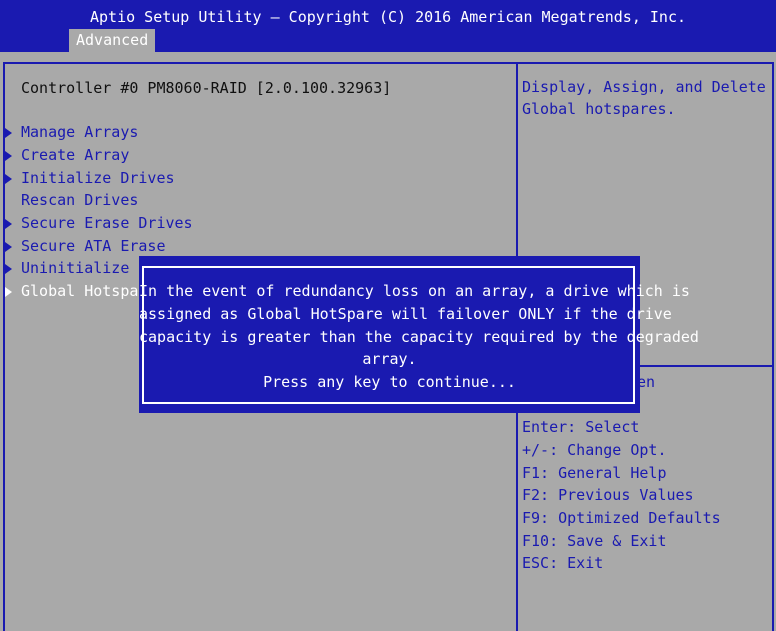 This screenshot has height=631, width=776. I want to click on menu-item-secure-ata-erase: Secure ATA Erase, so click(85, 246).